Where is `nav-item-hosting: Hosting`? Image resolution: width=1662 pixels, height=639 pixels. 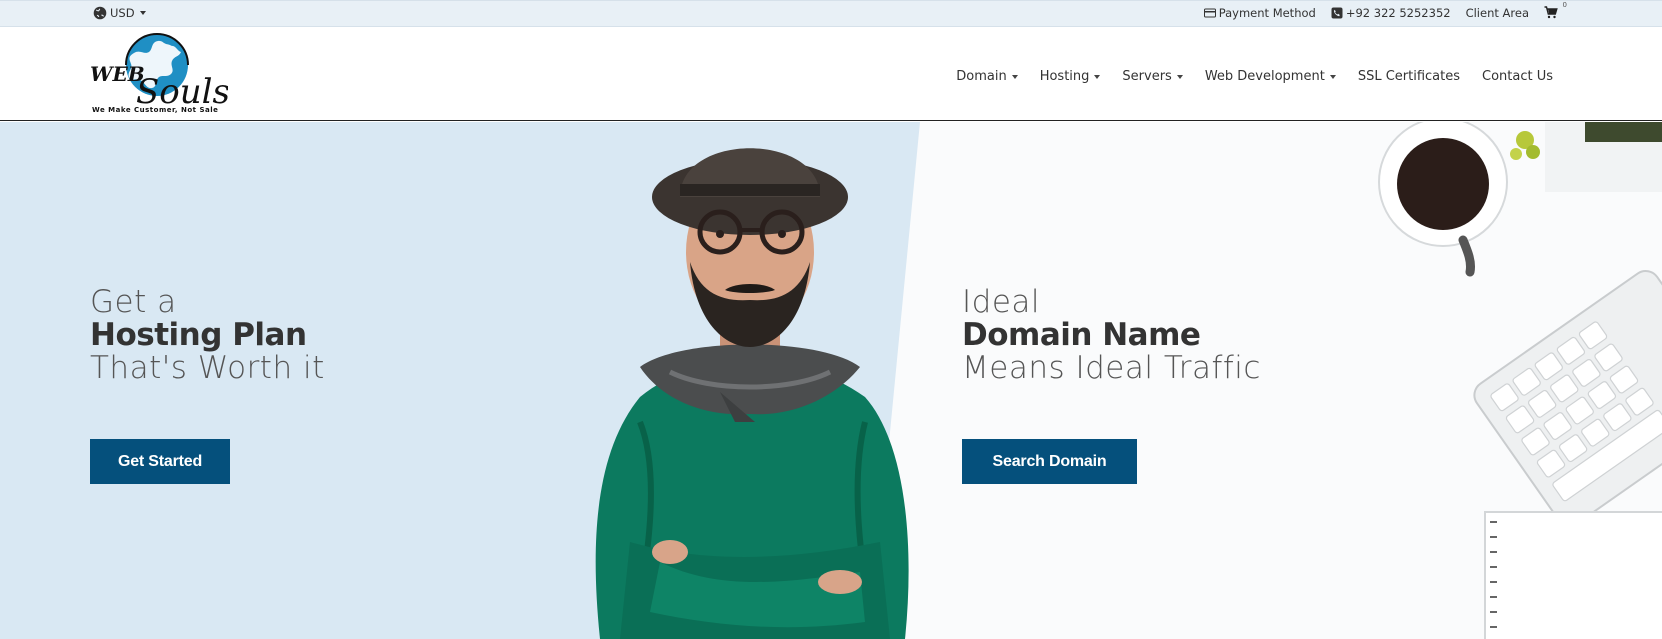 nav-item-hosting: Hosting is located at coordinates (1070, 76).